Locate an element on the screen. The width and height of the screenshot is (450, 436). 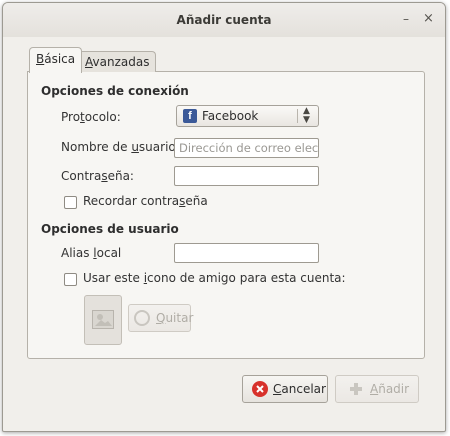
title-bar: Añadir cuenta – × is located at coordinates (224, 20).